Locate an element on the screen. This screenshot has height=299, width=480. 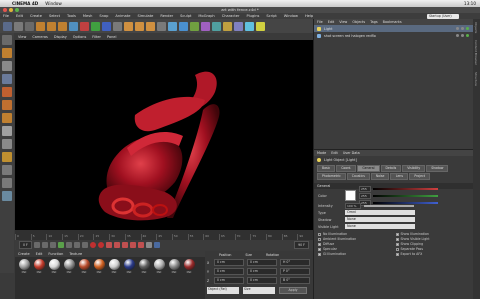
object-menu-bookmarks: Bookmarks is located at coordinates (392, 22).